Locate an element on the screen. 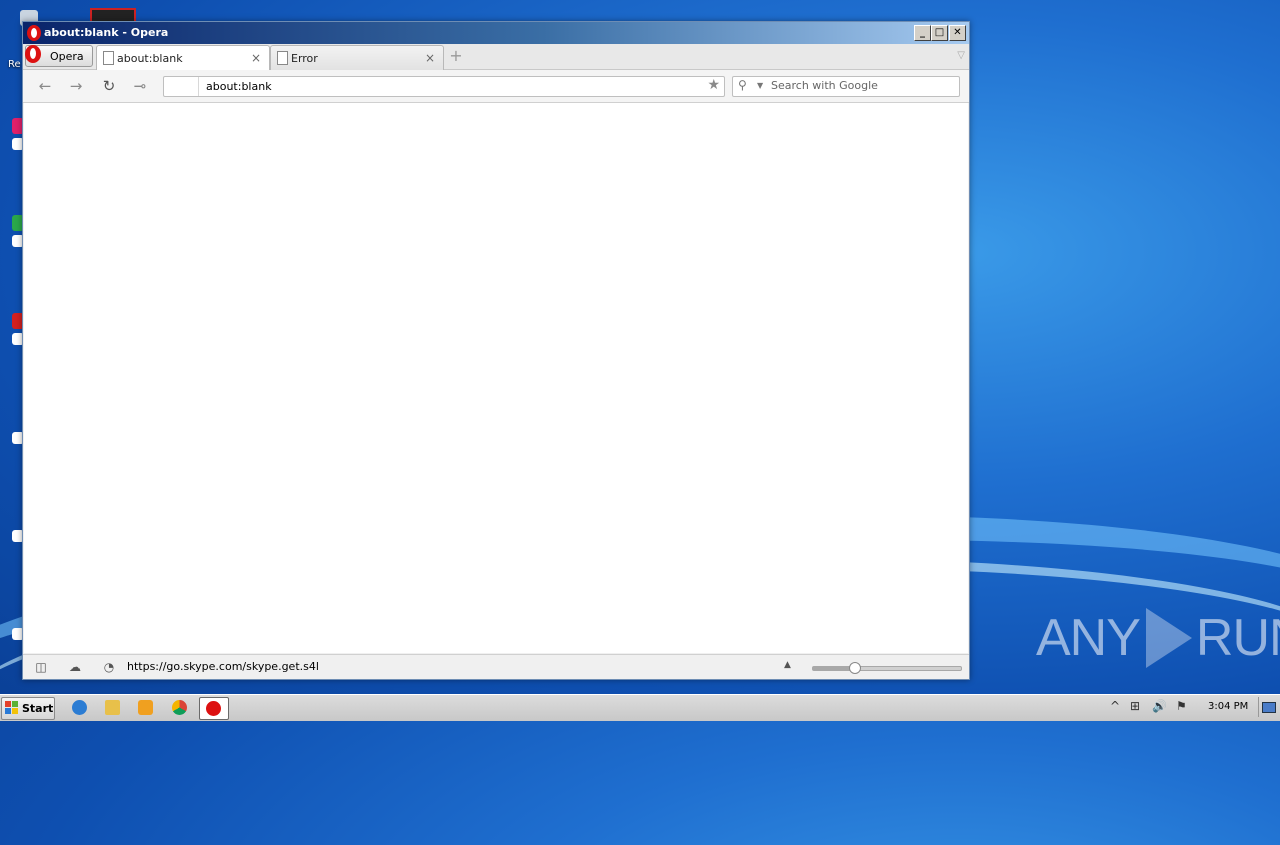  close-button: ✕ is located at coordinates (957, 33).